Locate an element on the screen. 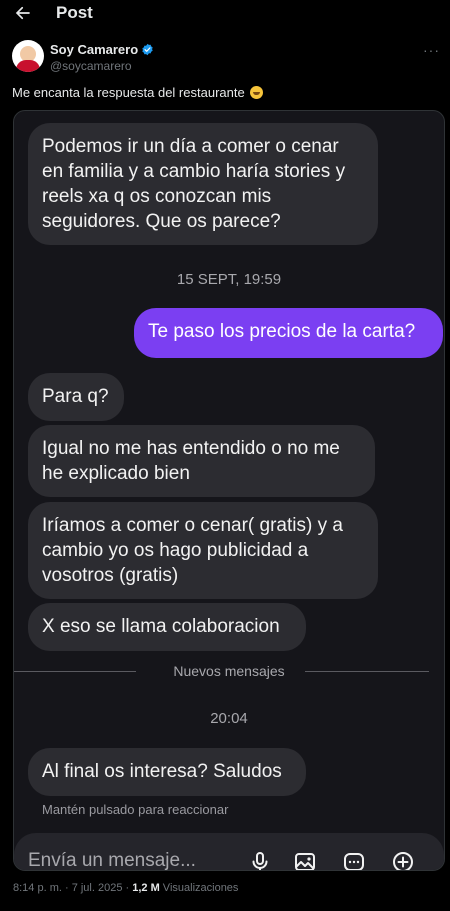 This screenshot has width=450, height=911. add-circle-icon is located at coordinates (403, 859).